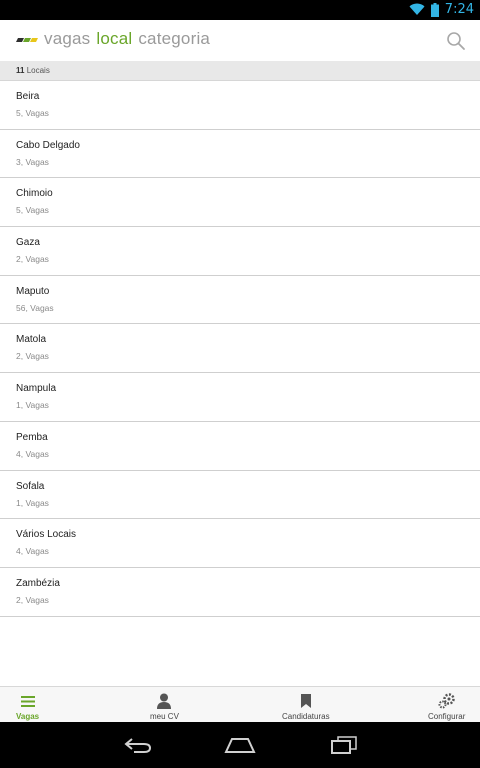 This screenshot has height=768, width=480. I want to click on gears-icon, so click(447, 701).